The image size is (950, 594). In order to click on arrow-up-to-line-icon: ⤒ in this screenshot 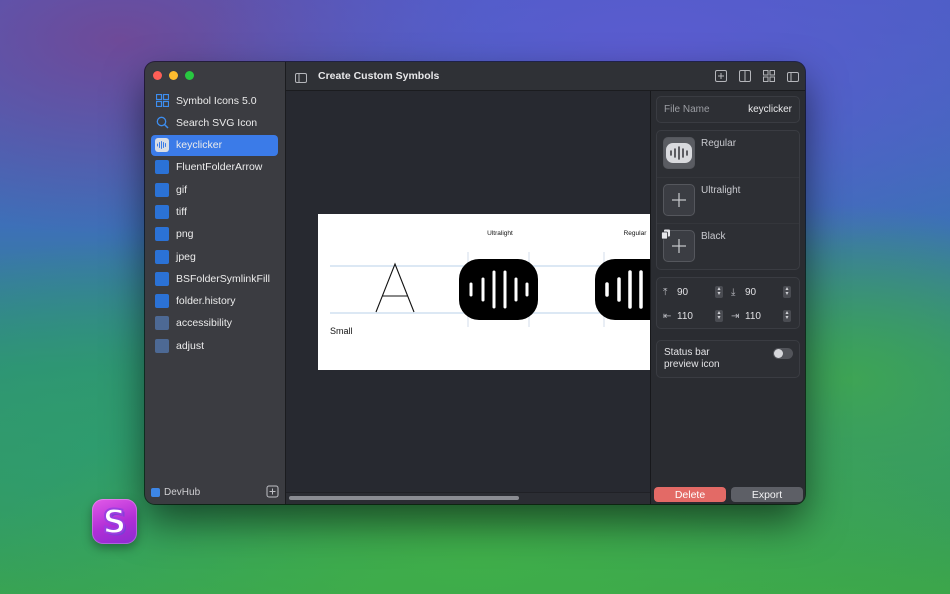, I will do `click(665, 292)`.